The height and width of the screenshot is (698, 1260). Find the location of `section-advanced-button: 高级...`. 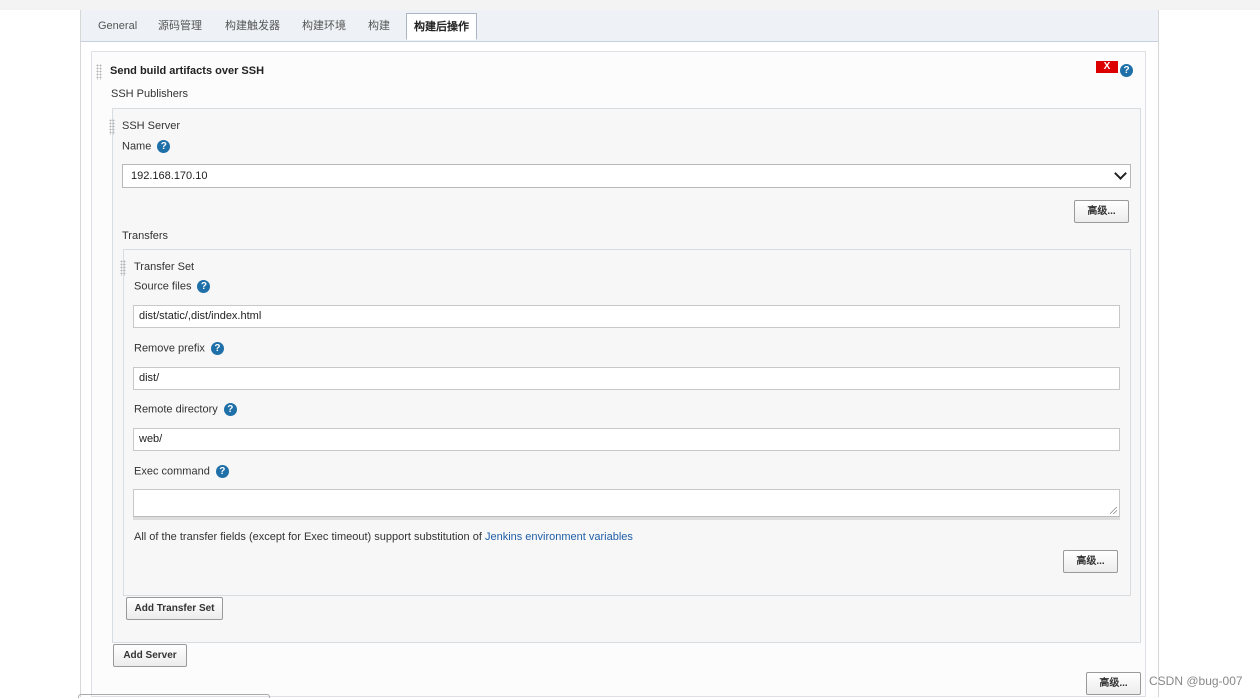

section-advanced-button: 高级... is located at coordinates (1113, 683).